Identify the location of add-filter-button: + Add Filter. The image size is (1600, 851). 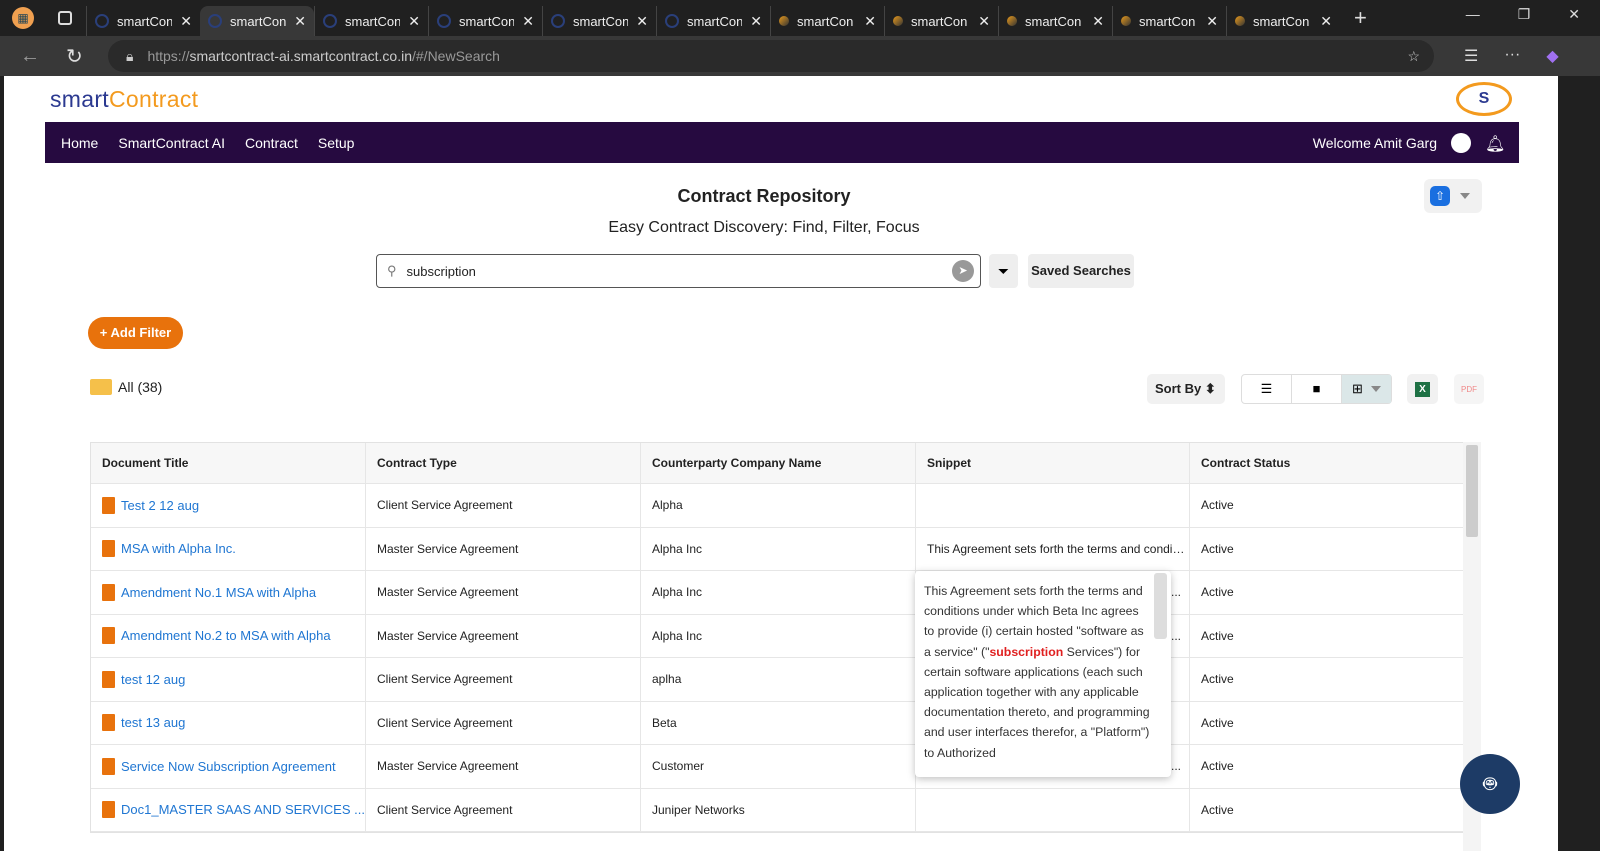
(135, 333).